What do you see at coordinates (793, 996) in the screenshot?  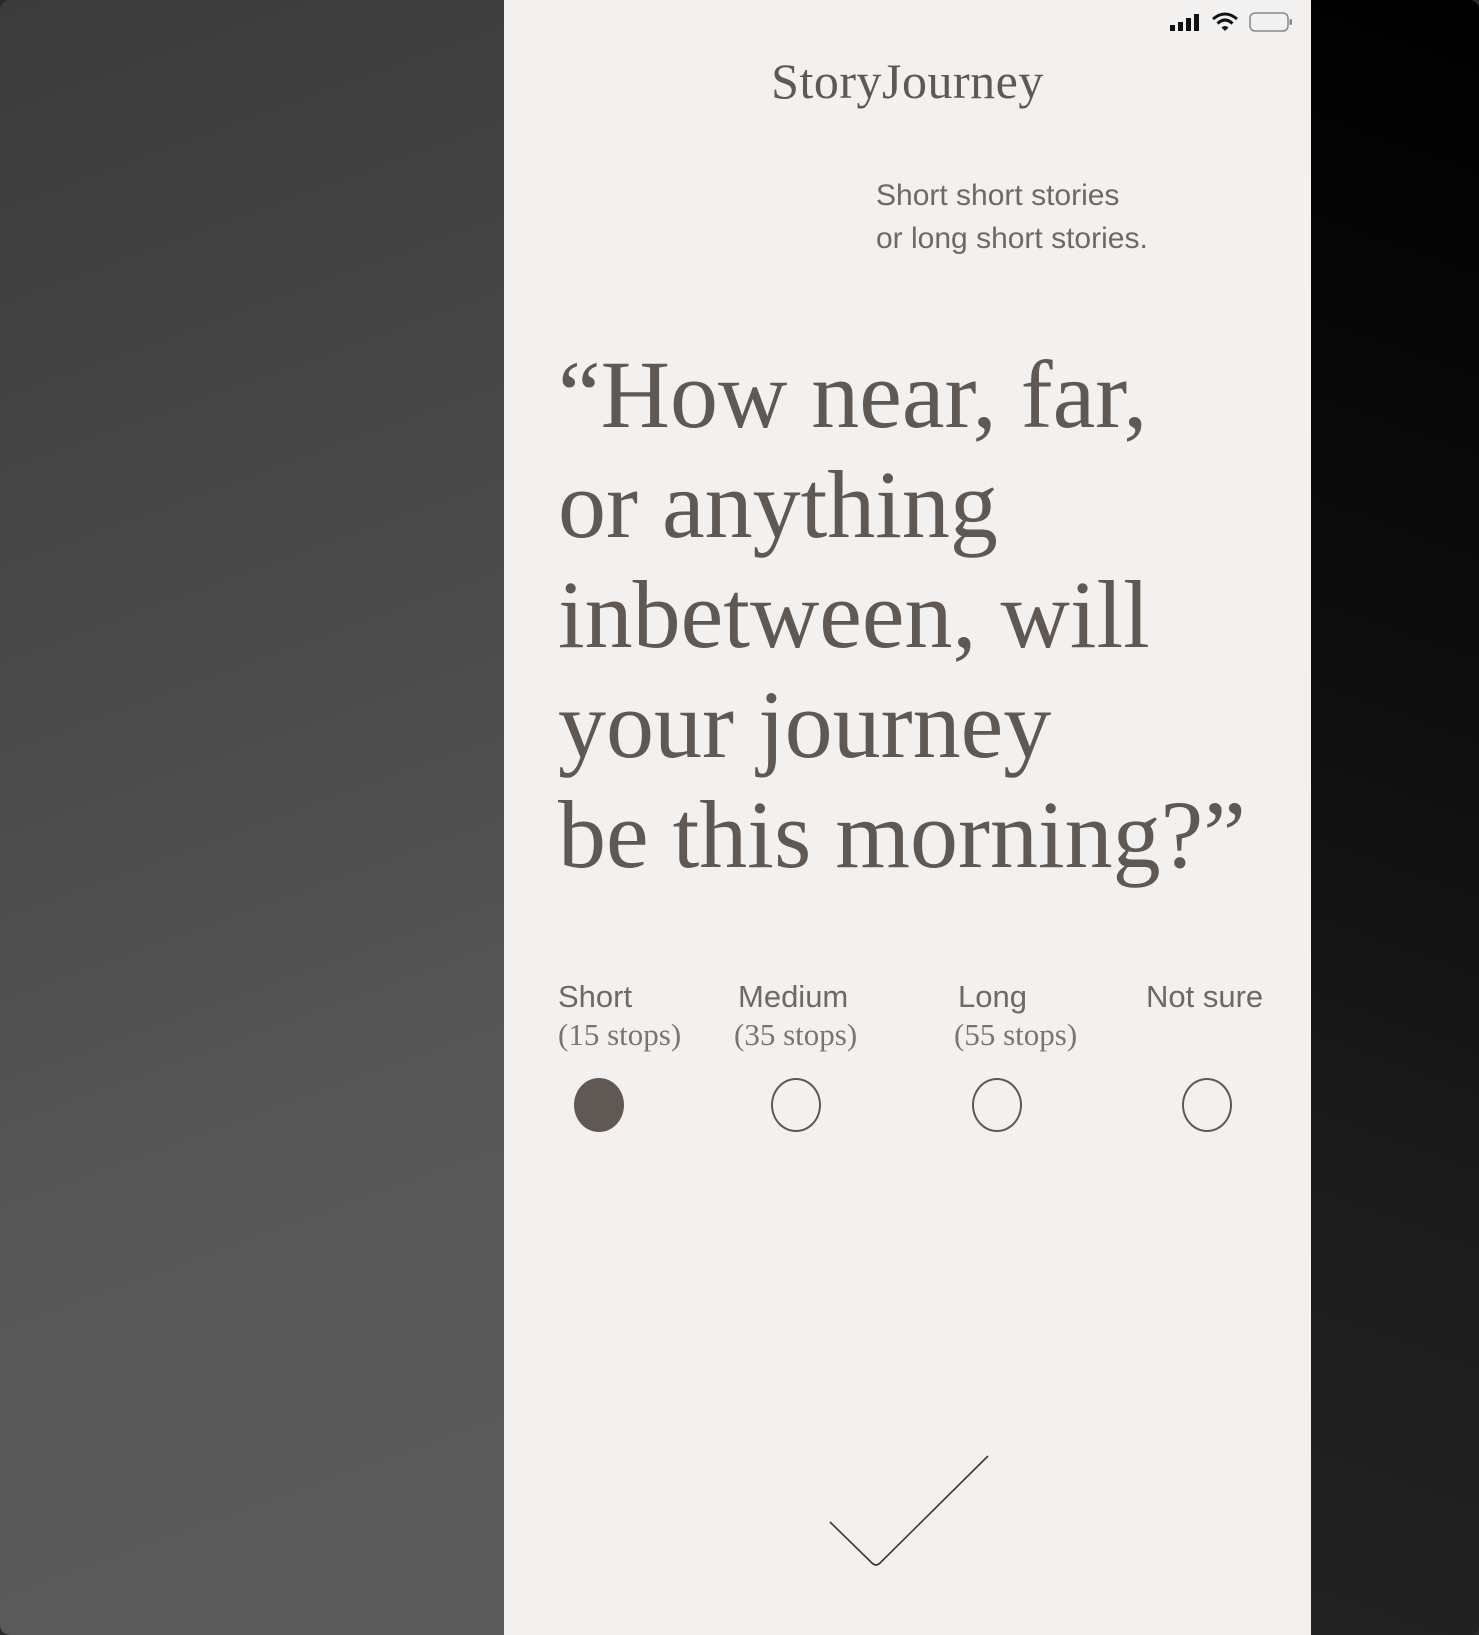 I see `option-label: Medium` at bounding box center [793, 996].